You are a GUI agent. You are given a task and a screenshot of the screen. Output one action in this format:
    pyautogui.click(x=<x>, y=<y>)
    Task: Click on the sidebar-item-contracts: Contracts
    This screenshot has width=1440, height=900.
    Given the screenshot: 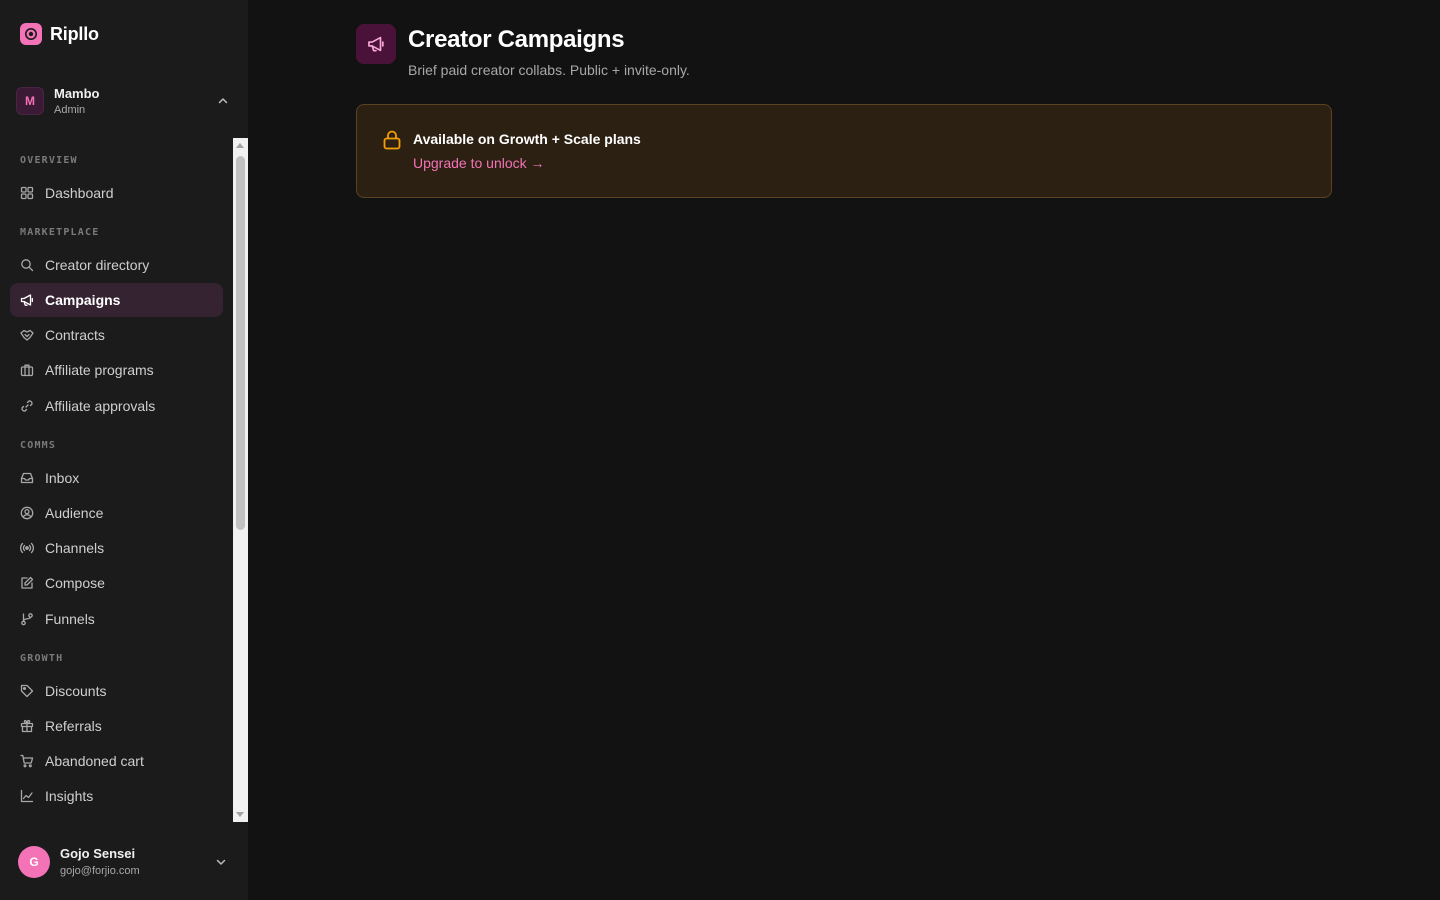 What is the action you would take?
    pyautogui.click(x=116, y=335)
    